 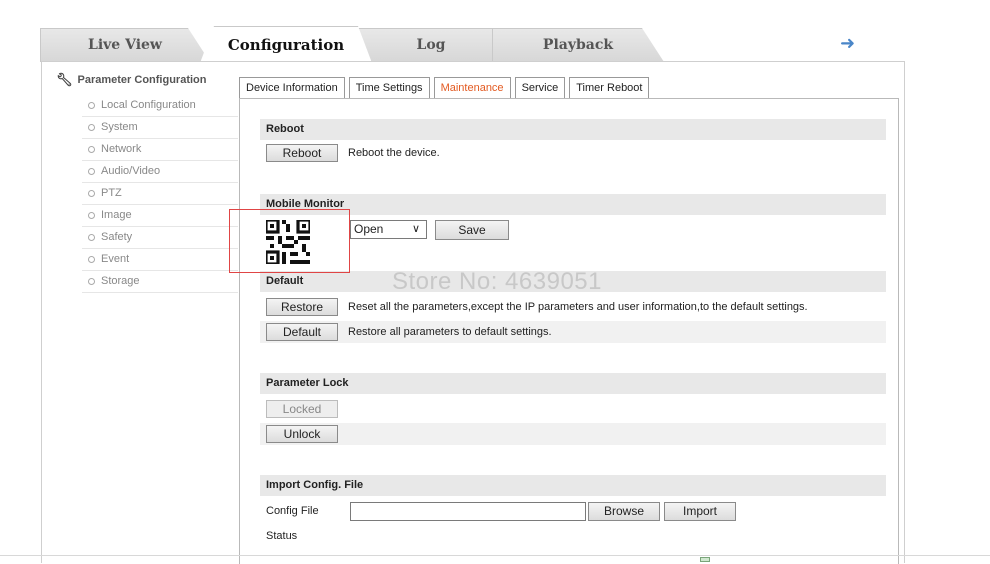 What do you see at coordinates (415, 229) in the screenshot?
I see `chevron-down-icon: ∨` at bounding box center [415, 229].